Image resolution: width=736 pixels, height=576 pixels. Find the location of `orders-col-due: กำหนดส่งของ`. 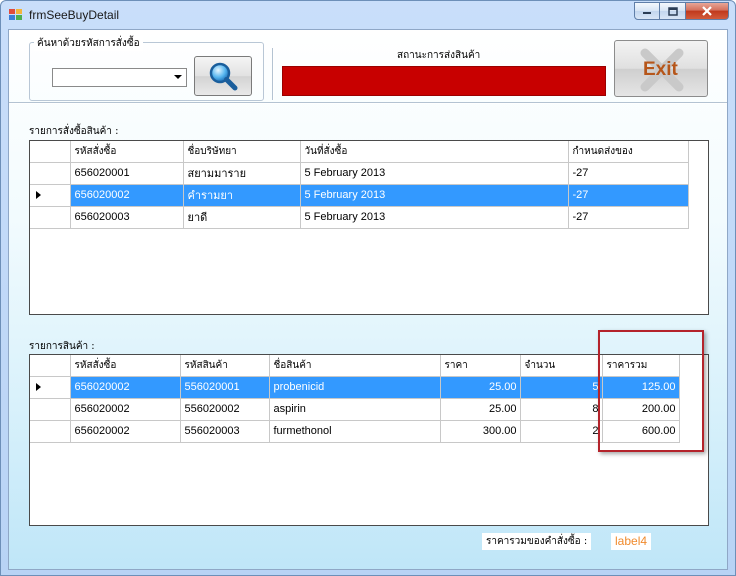

orders-col-due: กำหนดส่งของ is located at coordinates (628, 152).